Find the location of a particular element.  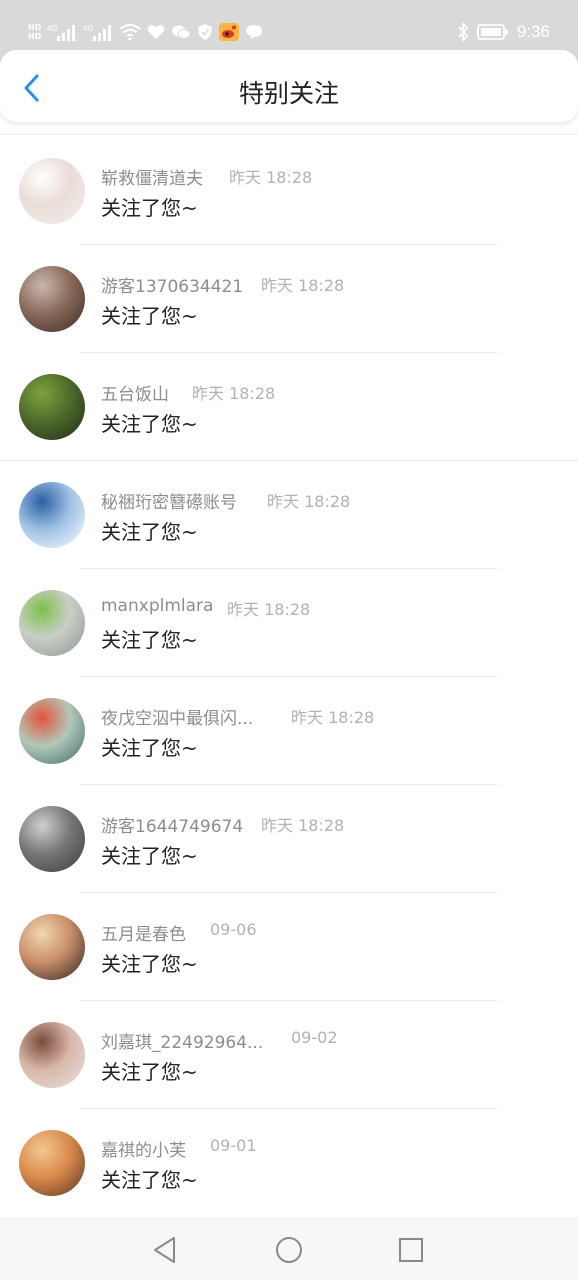

weibo-icon is located at coordinates (229, 32).